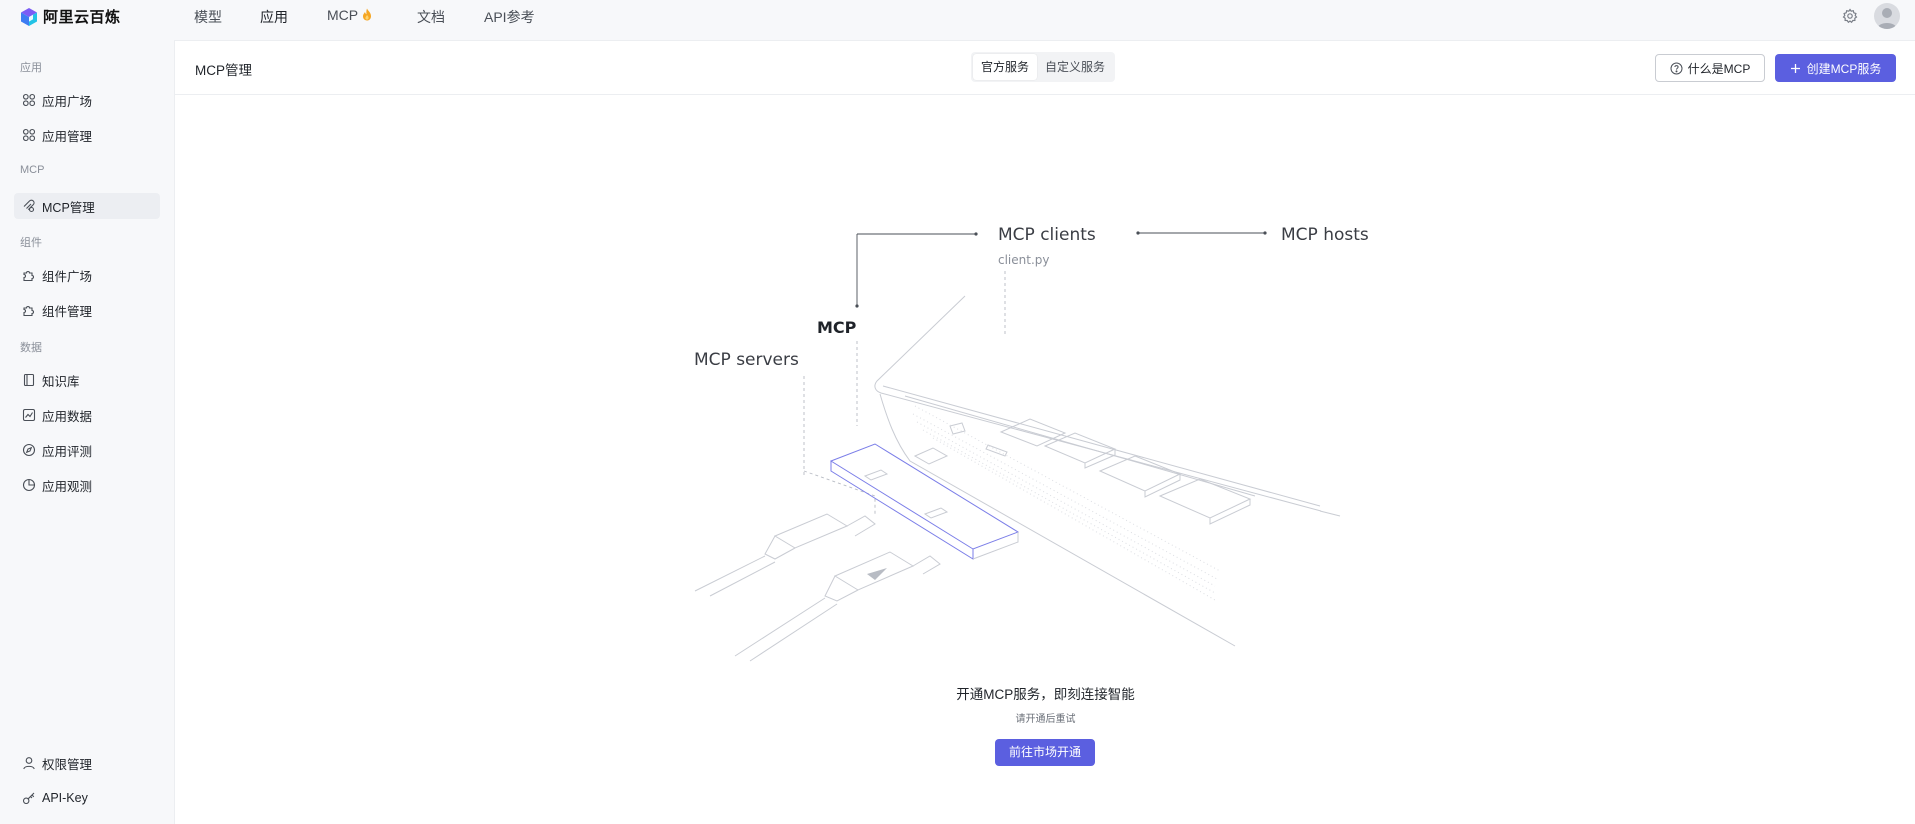  Describe the element at coordinates (343, 15) in the screenshot. I see `nav-mcp-label: MCP` at that location.